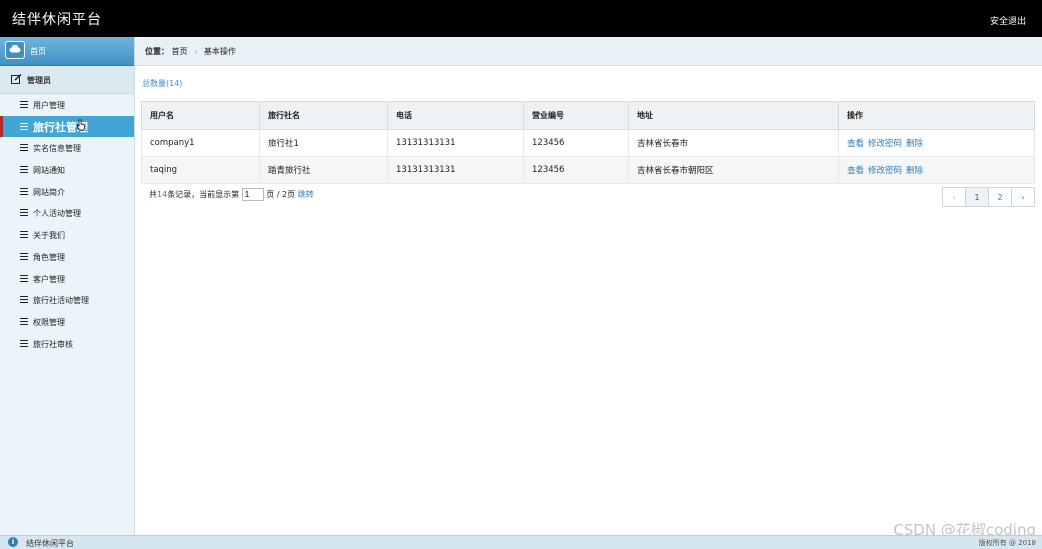 This screenshot has width=1042, height=549. Describe the element at coordinates (67, 51) in the screenshot. I see `sidebar-home: 首页` at that location.